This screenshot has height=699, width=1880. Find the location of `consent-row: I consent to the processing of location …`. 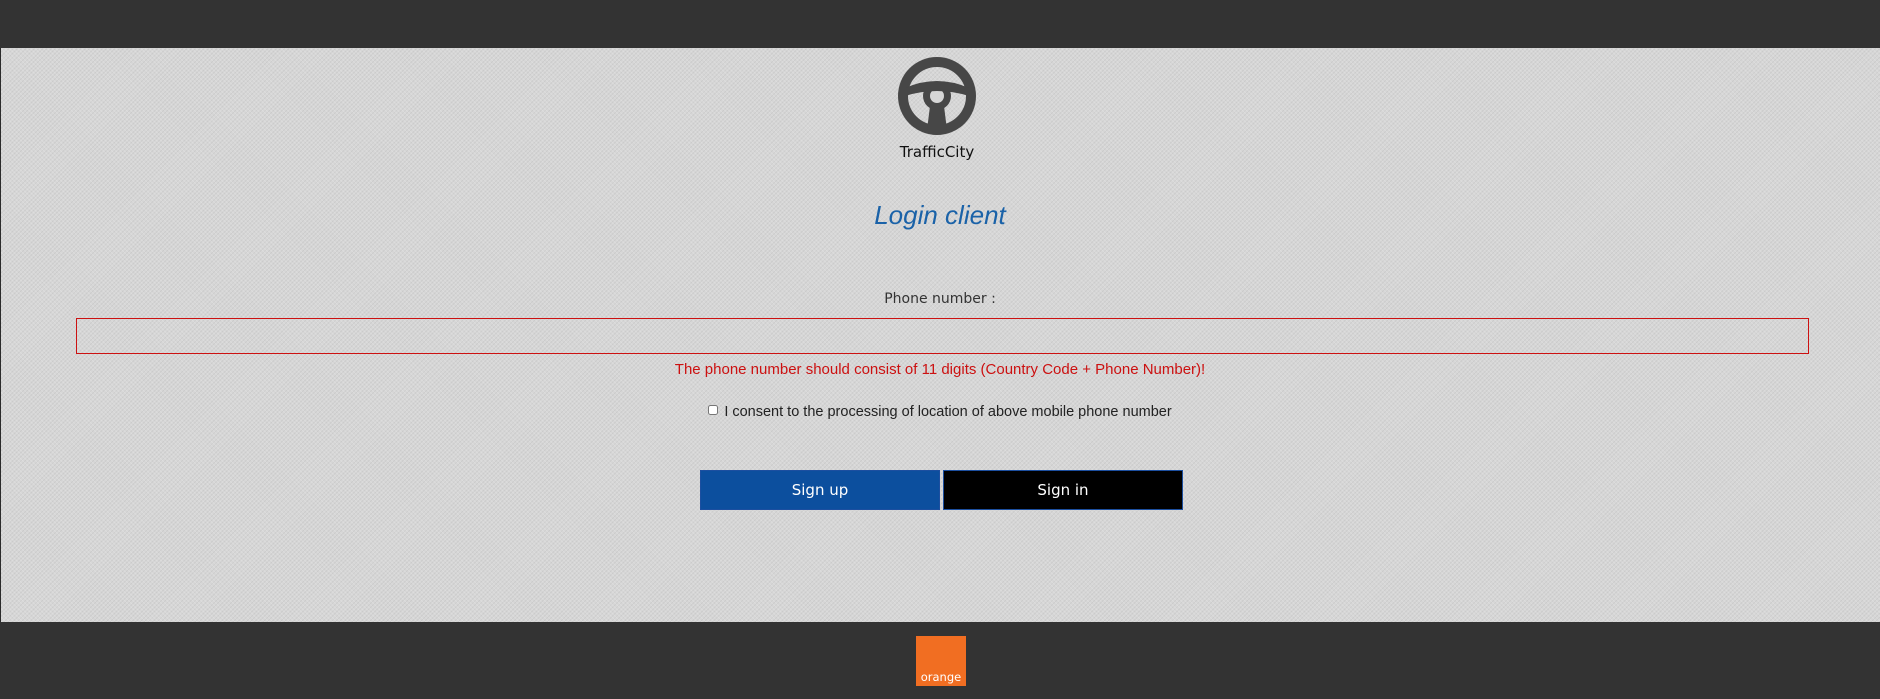

consent-row: I consent to the processing of location … is located at coordinates (940, 412).